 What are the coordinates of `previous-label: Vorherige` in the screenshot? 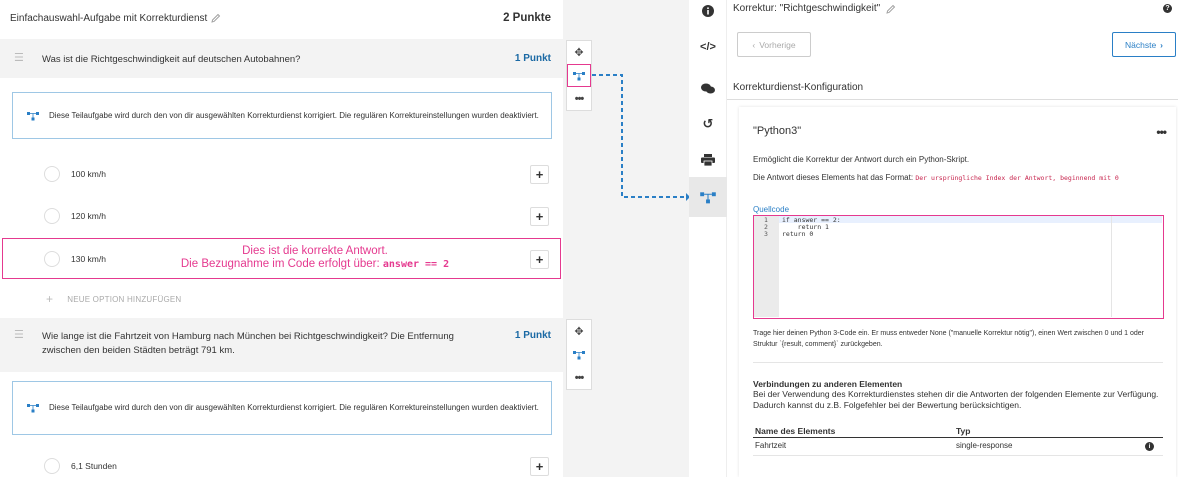 It's located at (777, 44).